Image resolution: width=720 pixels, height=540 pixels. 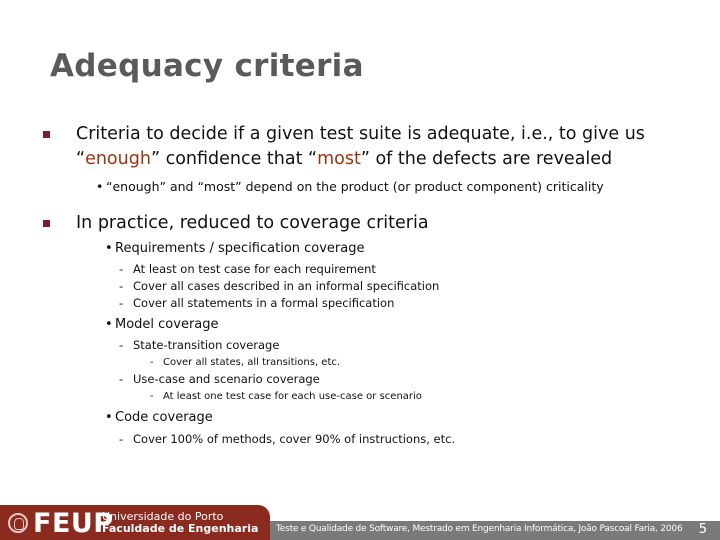 I want to click on item-use-case: - Use-case and scenario coverage, so click(x=219, y=379).